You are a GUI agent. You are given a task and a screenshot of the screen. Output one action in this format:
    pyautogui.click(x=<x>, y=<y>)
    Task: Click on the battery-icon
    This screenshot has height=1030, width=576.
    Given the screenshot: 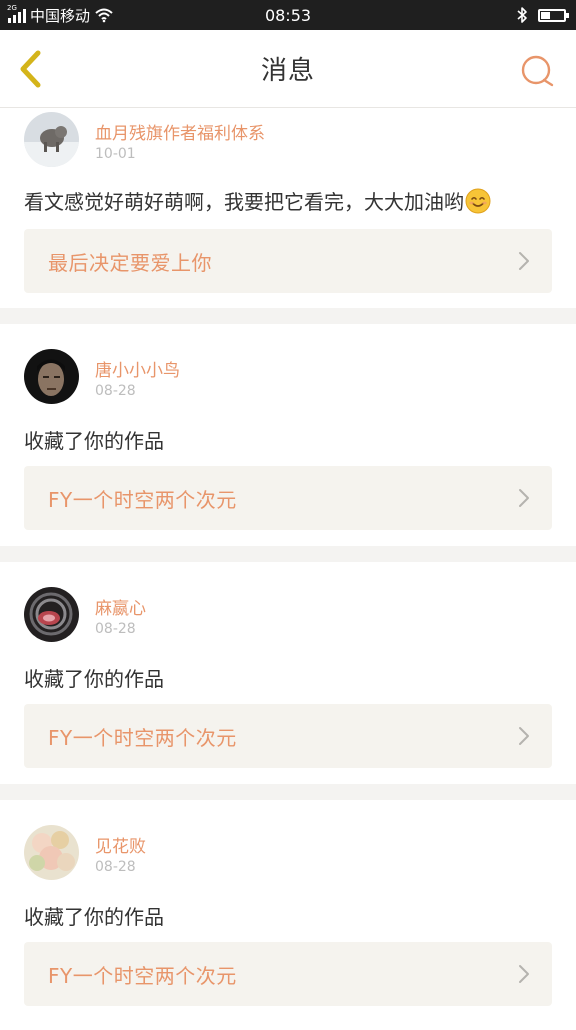 What is the action you would take?
    pyautogui.click(x=553, y=15)
    